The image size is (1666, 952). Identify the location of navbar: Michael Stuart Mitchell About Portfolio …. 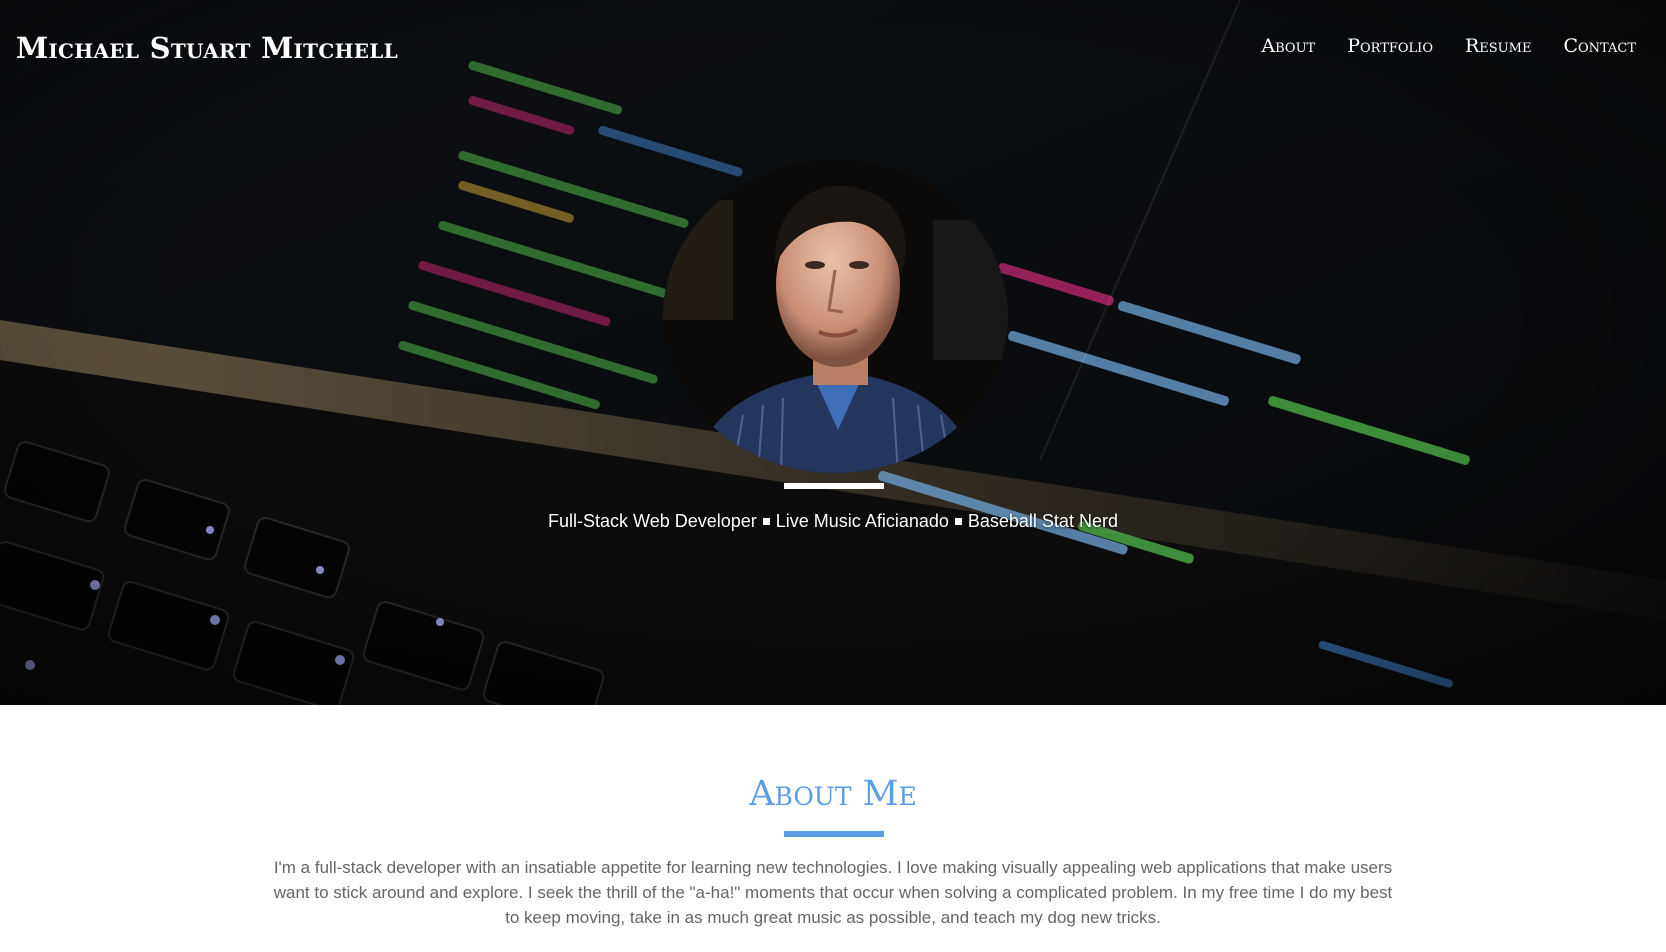
(833, 48).